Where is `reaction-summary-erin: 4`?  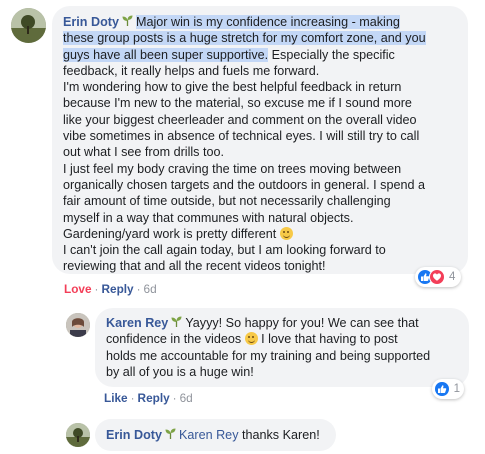
reaction-summary-erin: 4 is located at coordinates (438, 277).